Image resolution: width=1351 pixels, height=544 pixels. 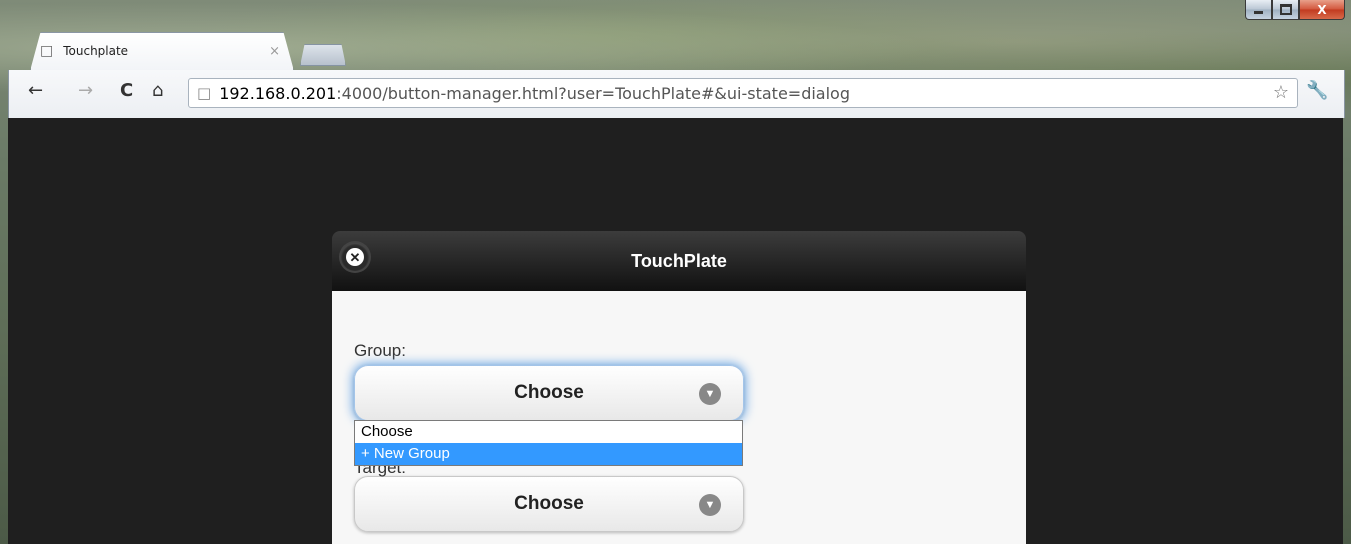 What do you see at coordinates (96, 51) in the screenshot?
I see `tab-title: Touchplate` at bounding box center [96, 51].